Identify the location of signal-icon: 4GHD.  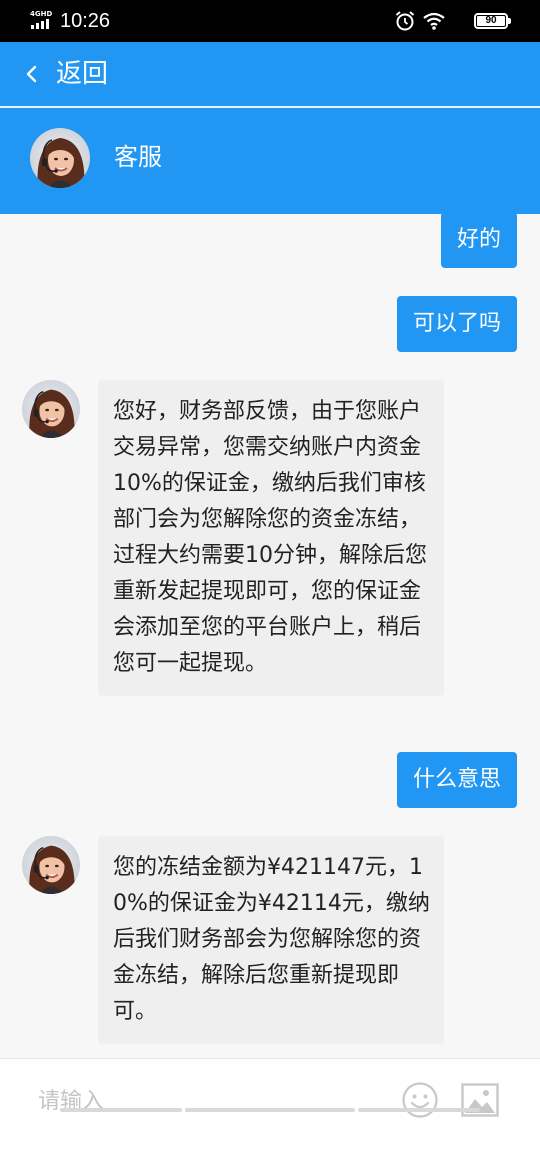
(42, 20).